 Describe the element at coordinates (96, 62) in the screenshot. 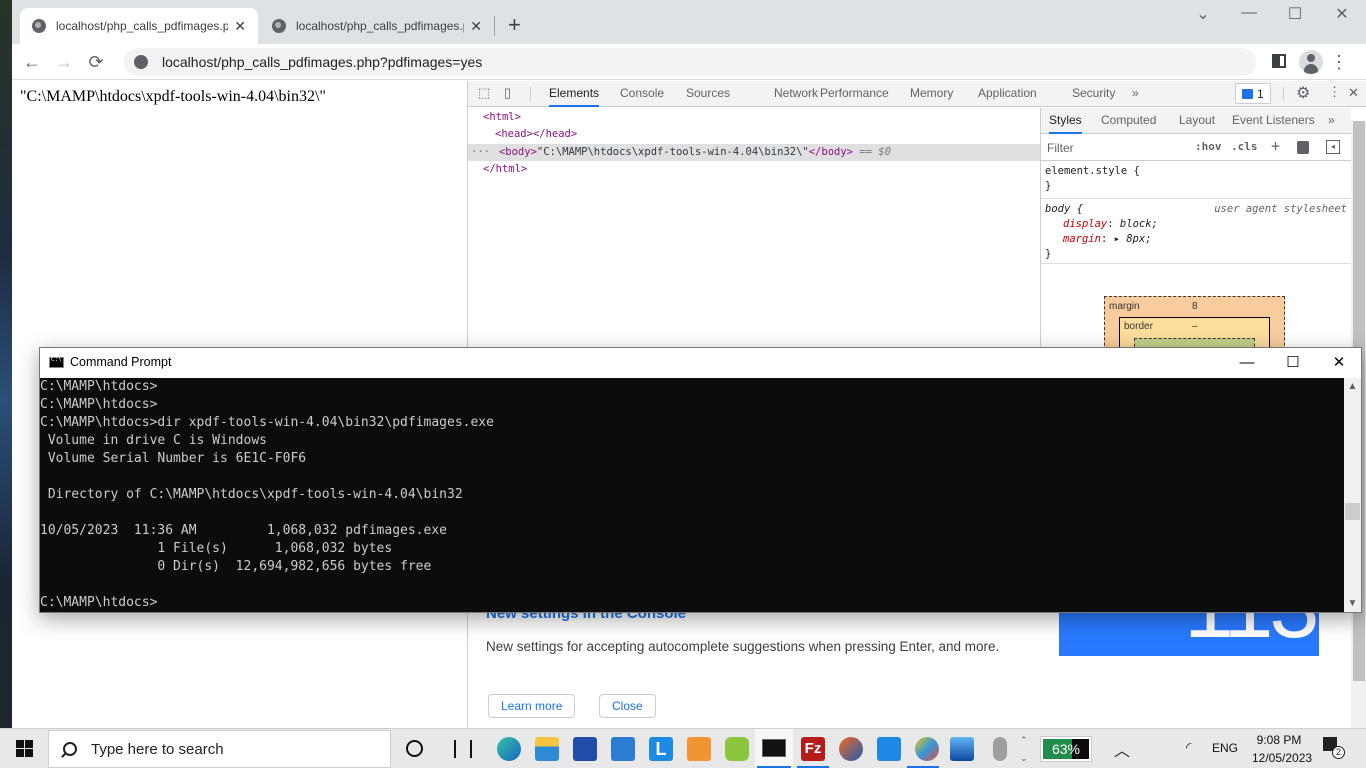

I see `reload-button: ⟳` at that location.